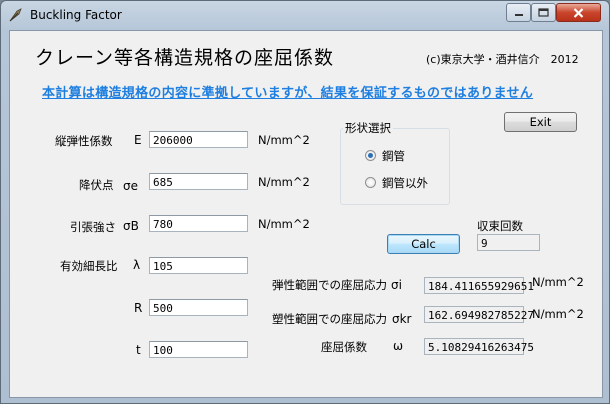  I want to click on radio-selected-dot, so click(370, 155).